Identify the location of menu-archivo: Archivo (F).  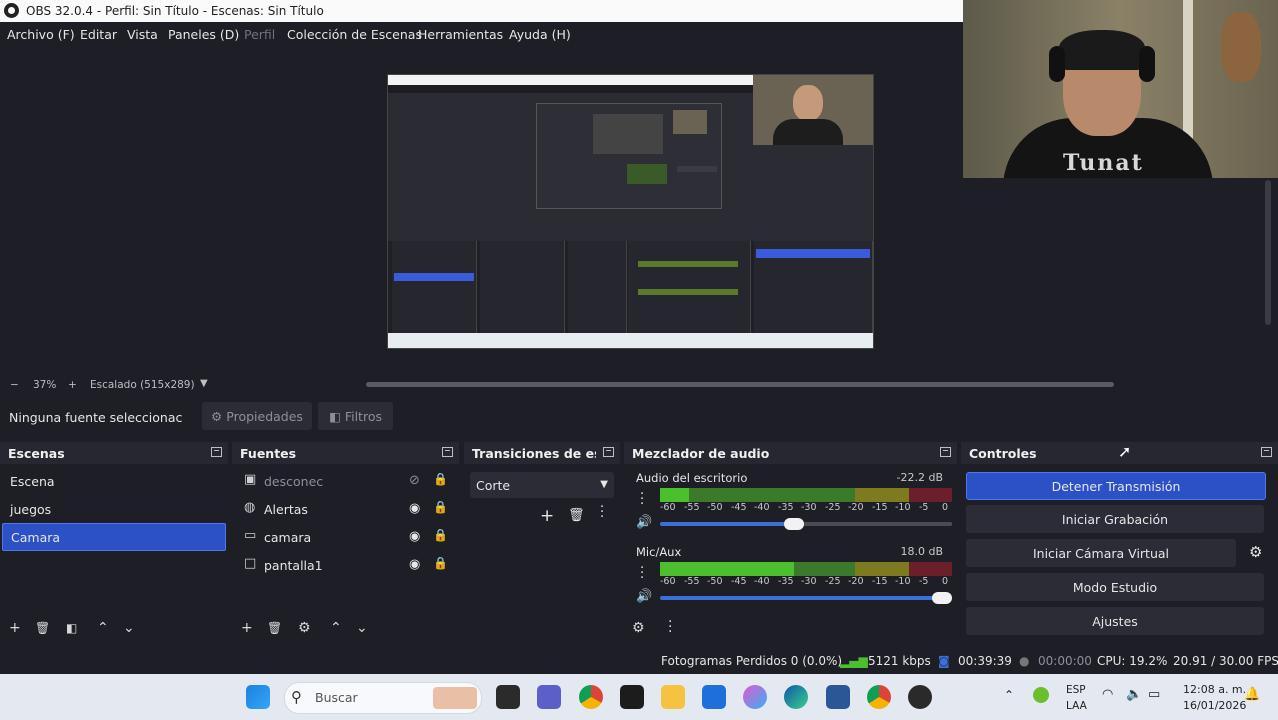
(41, 34).